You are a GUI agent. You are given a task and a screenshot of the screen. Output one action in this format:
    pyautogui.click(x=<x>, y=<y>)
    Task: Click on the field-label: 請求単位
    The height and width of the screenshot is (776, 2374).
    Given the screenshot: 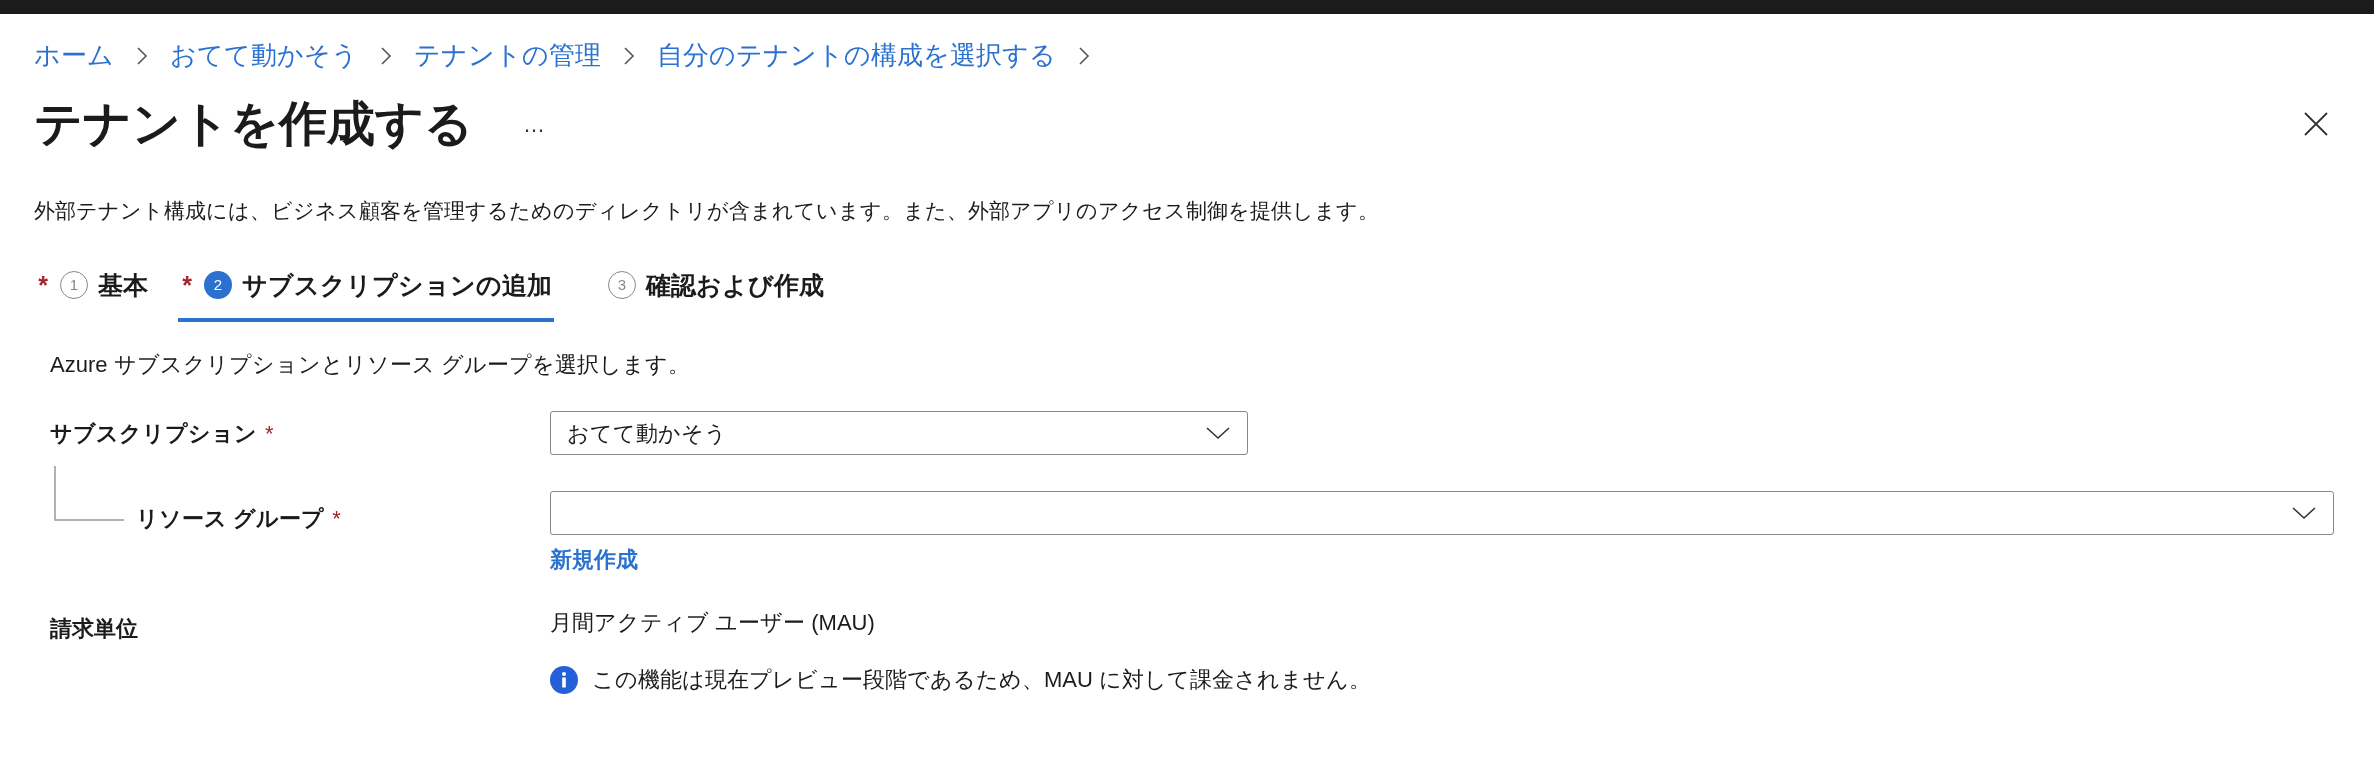 What is the action you would take?
    pyautogui.click(x=94, y=628)
    